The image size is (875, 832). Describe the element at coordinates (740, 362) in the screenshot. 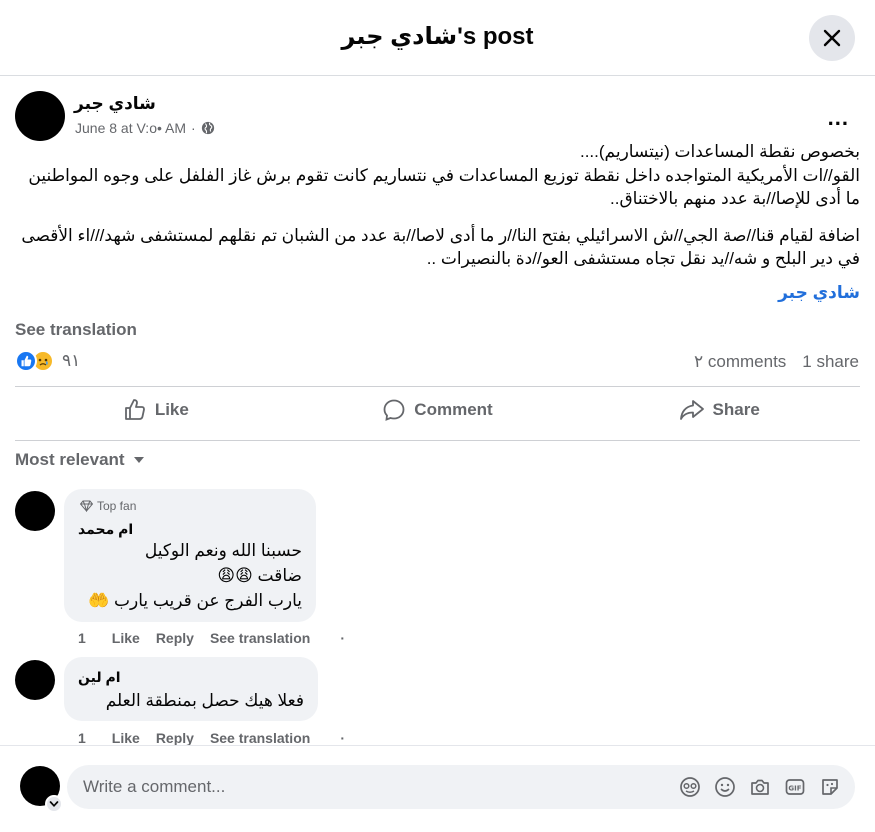

I see `comments-count: ٢ comments` at that location.